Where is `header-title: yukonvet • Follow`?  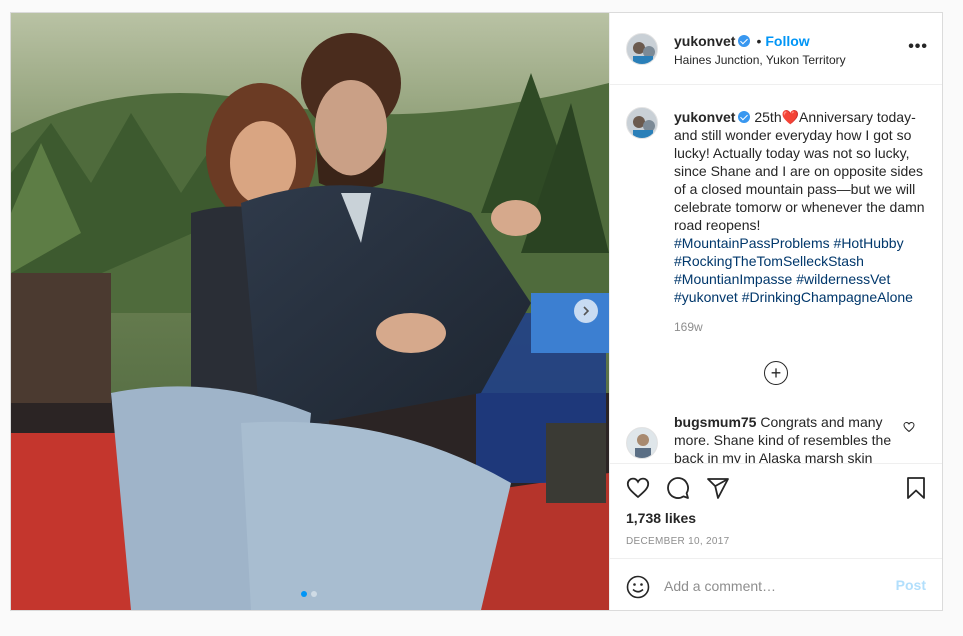
header-title: yukonvet • Follow is located at coordinates (742, 41).